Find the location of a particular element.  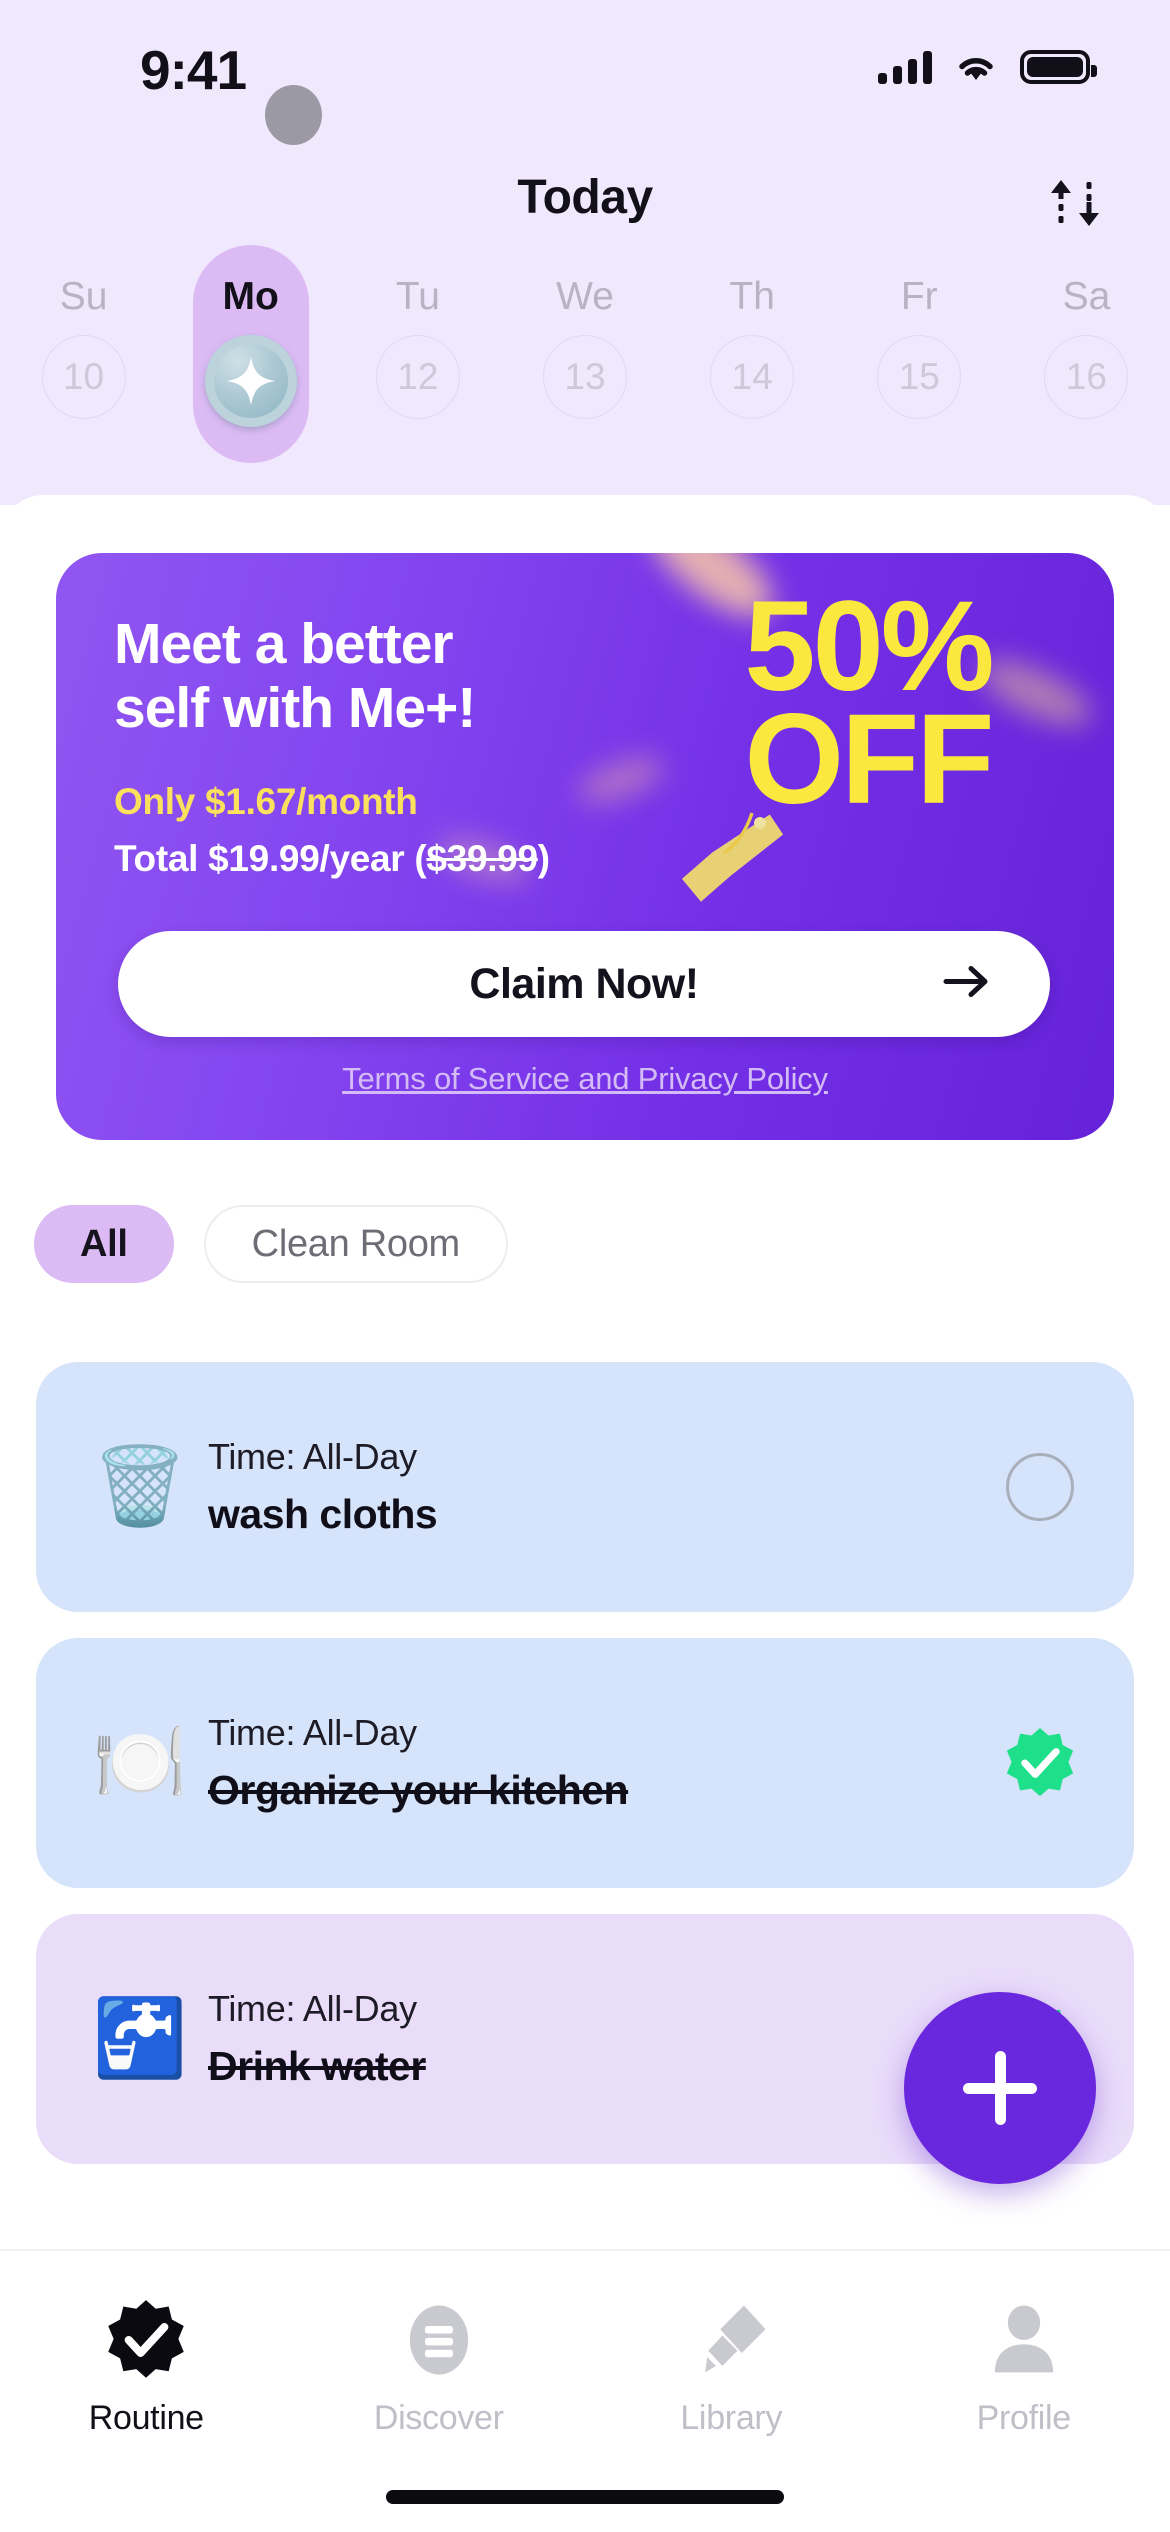

day-number: 15 is located at coordinates (919, 377).